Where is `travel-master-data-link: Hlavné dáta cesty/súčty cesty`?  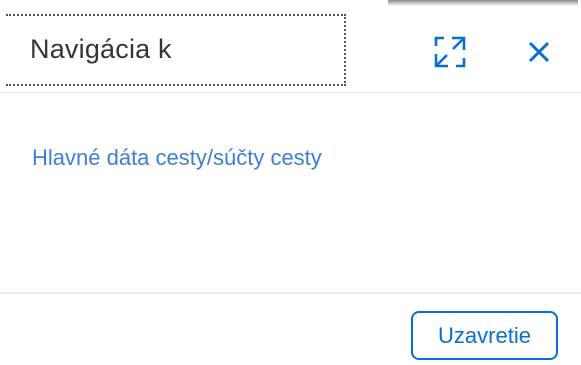 travel-master-data-link: Hlavné dáta cesty/súčty cesty is located at coordinates (177, 158).